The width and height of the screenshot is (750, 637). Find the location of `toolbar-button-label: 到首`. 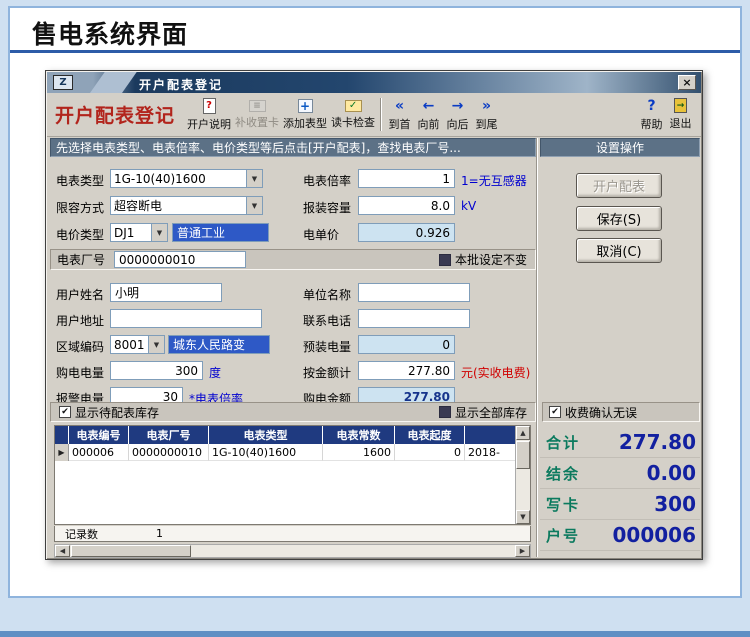

toolbar-button-label: 到首 is located at coordinates (399, 124).